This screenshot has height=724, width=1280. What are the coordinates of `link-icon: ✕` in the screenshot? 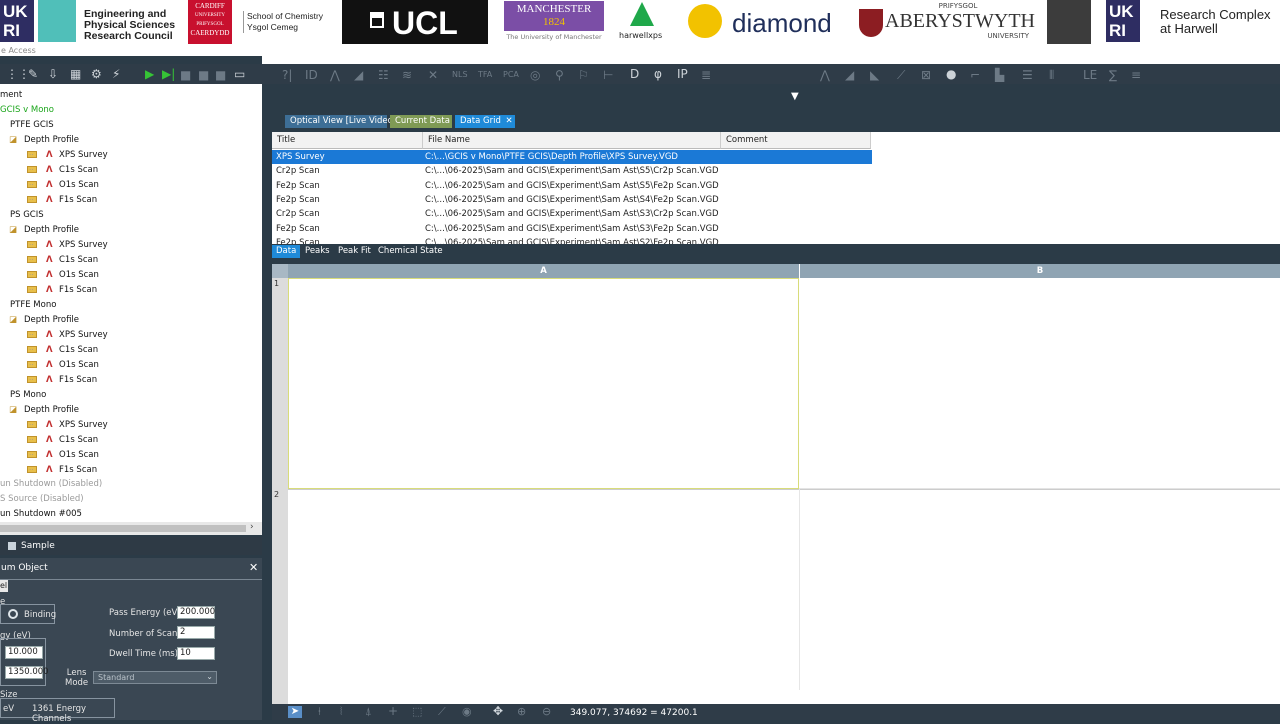 It's located at (433, 75).